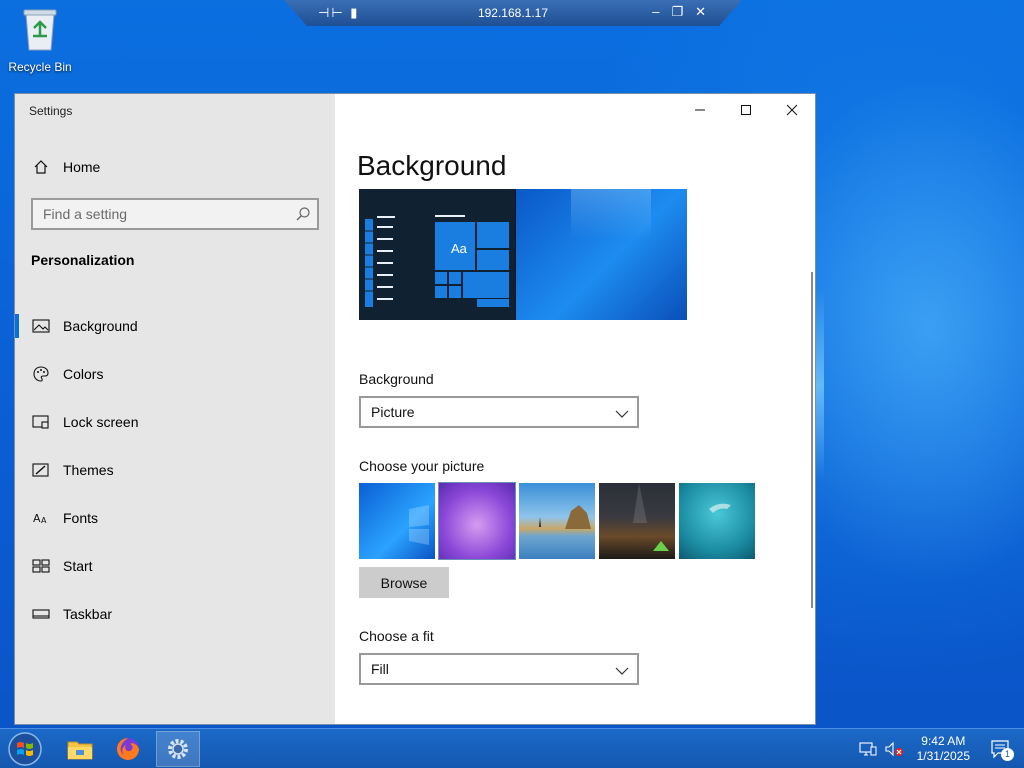 The width and height of the screenshot is (1024, 768). I want to click on window-title: Settings, so click(51, 111).